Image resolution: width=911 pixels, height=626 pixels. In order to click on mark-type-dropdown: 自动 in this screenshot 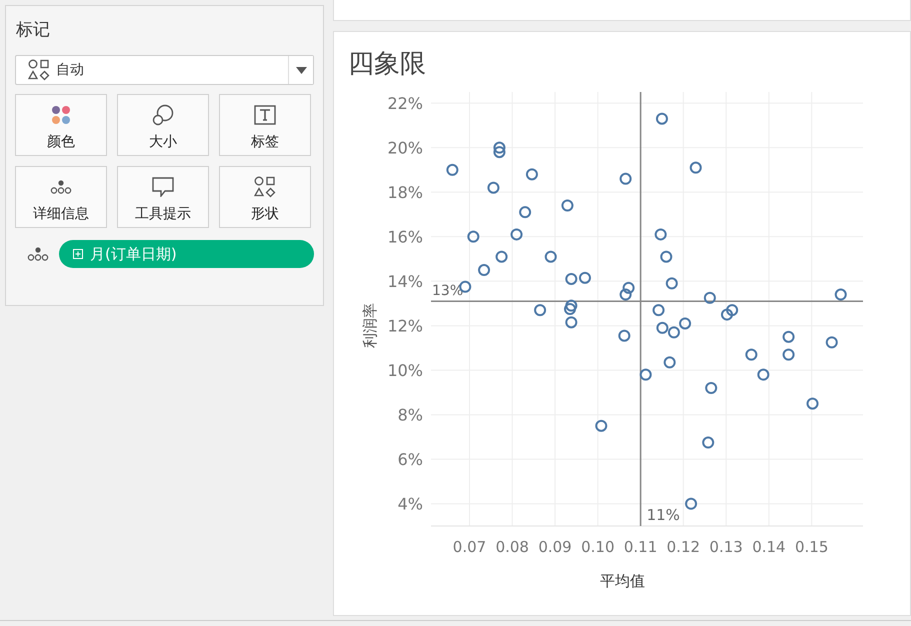, I will do `click(164, 70)`.